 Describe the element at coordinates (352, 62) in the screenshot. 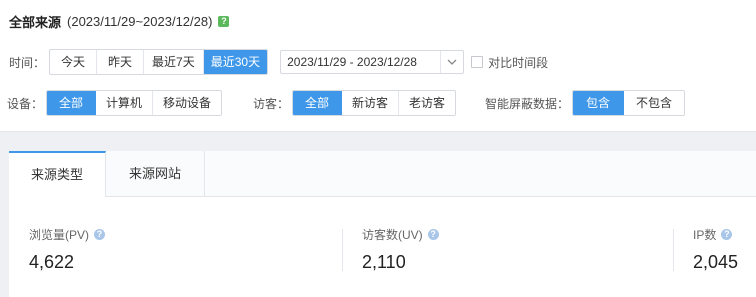

I see `date-range-value: 2023/11/29 - 2023/12/28` at that location.